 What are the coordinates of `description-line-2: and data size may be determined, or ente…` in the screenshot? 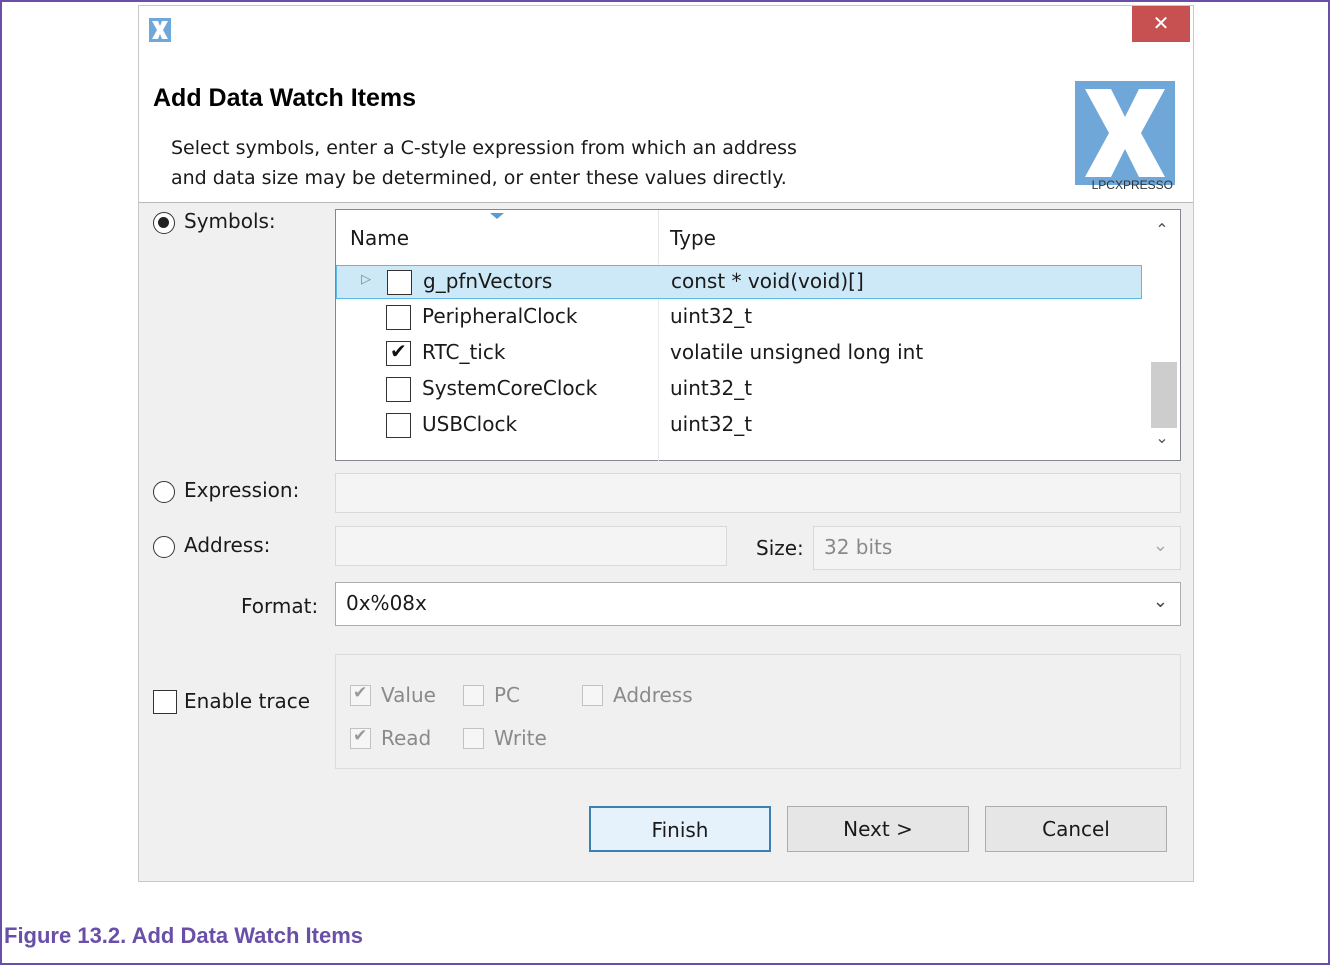 It's located at (479, 178).